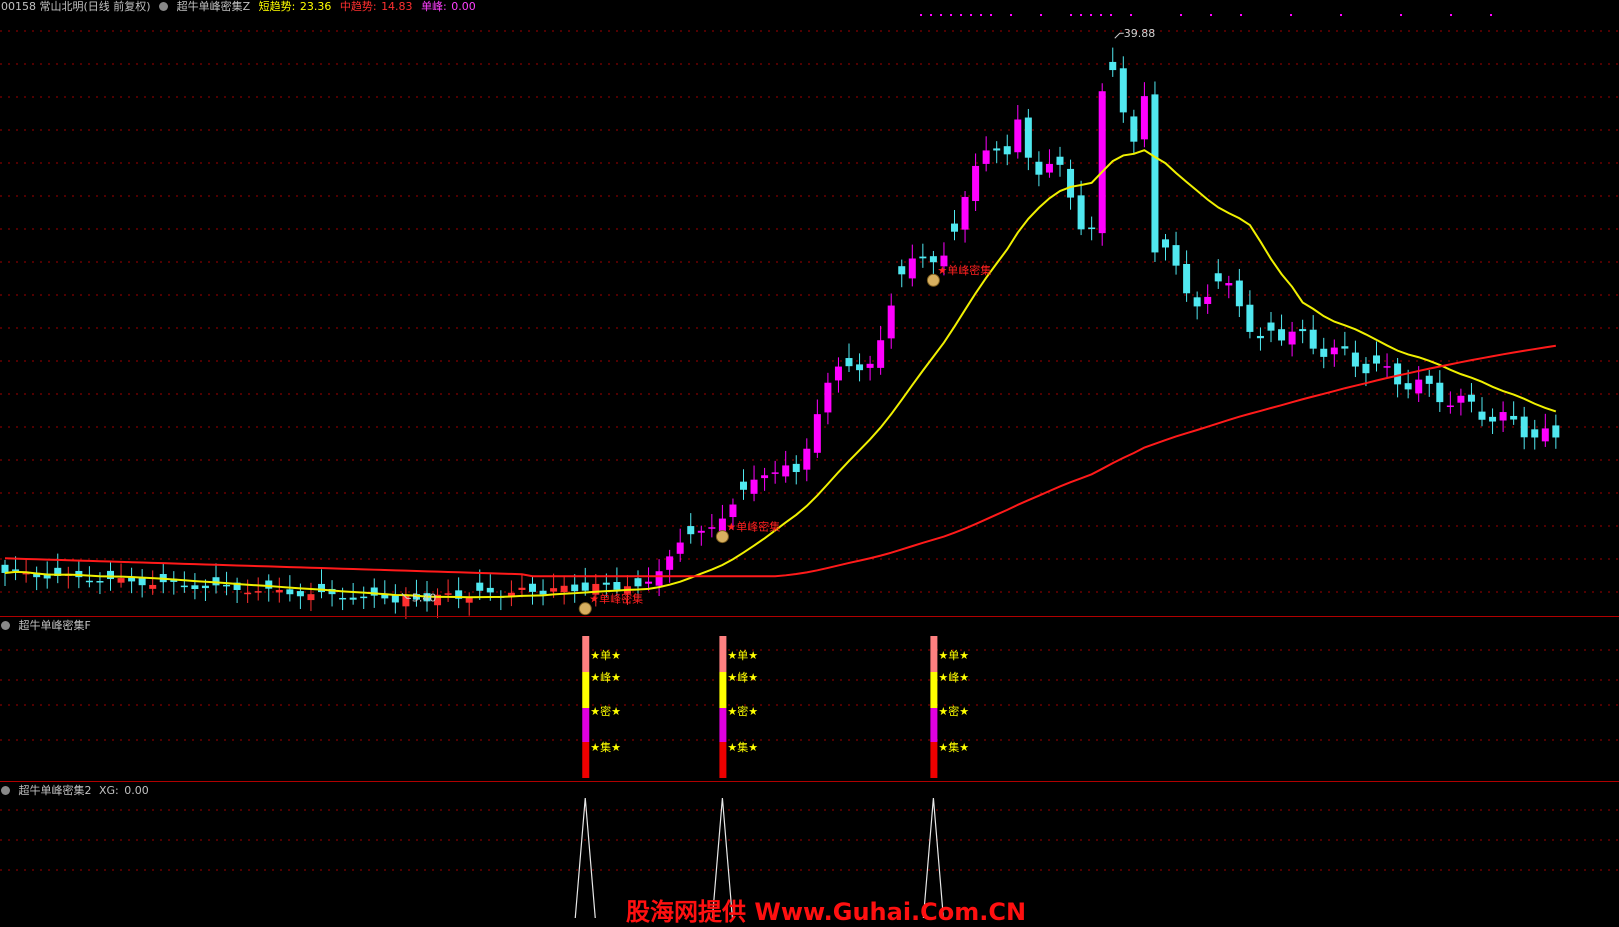 The height and width of the screenshot is (927, 1619). I want to click on panel3-circle-icon, so click(5, 790).